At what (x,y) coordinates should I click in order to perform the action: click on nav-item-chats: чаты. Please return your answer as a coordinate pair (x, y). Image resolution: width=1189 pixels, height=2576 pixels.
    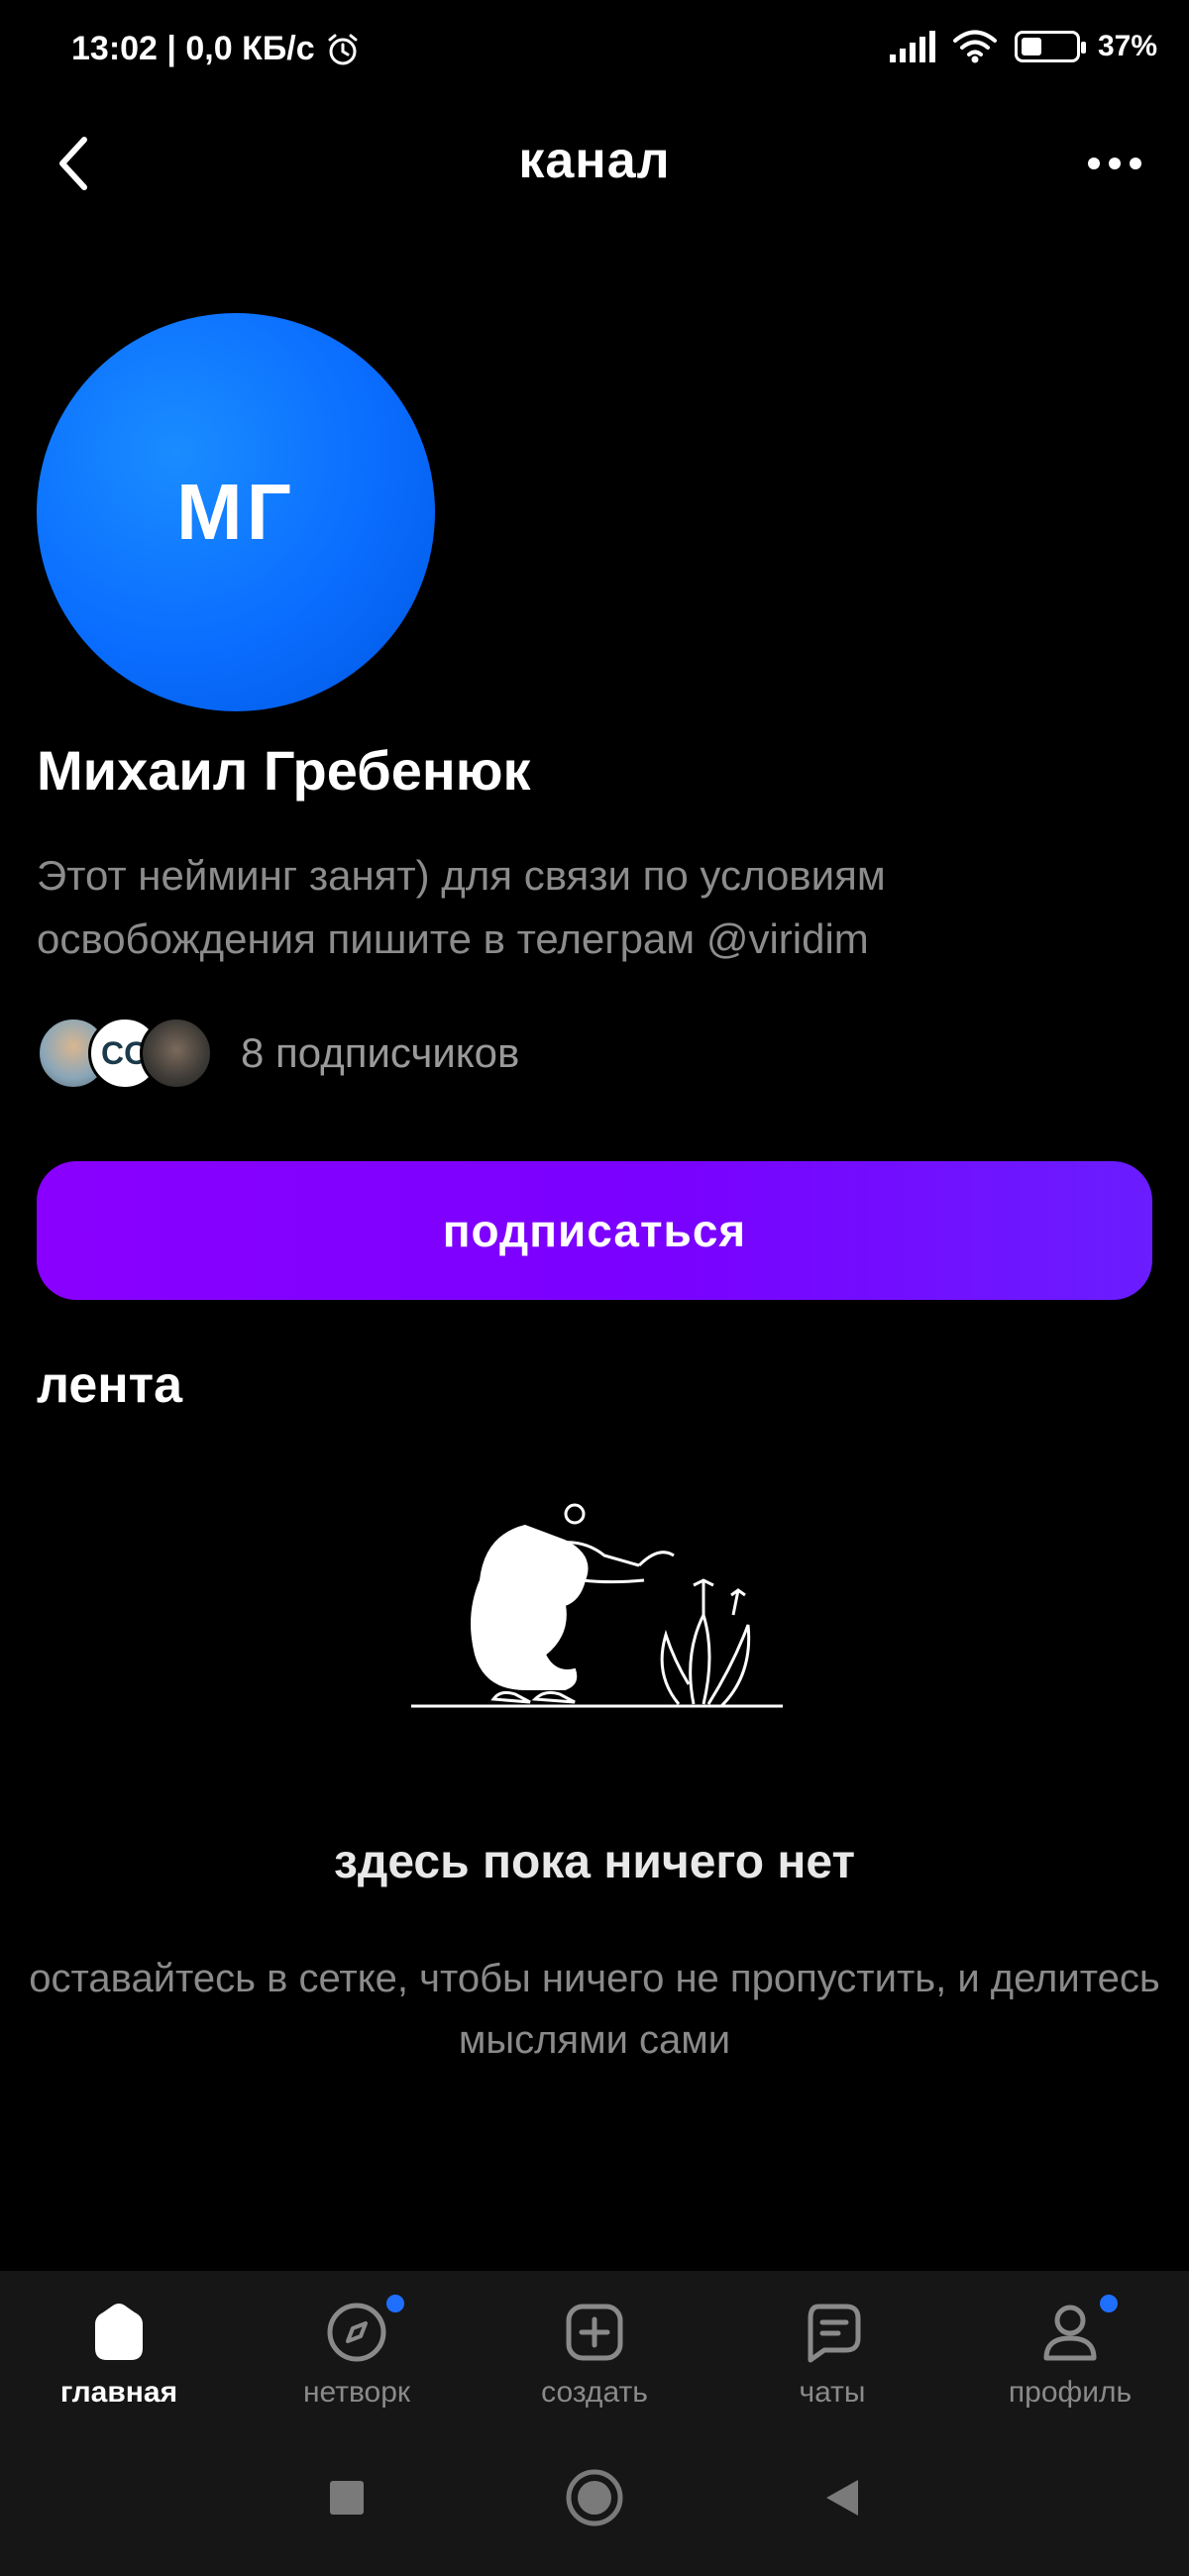
    Looking at the image, I should click on (832, 2345).